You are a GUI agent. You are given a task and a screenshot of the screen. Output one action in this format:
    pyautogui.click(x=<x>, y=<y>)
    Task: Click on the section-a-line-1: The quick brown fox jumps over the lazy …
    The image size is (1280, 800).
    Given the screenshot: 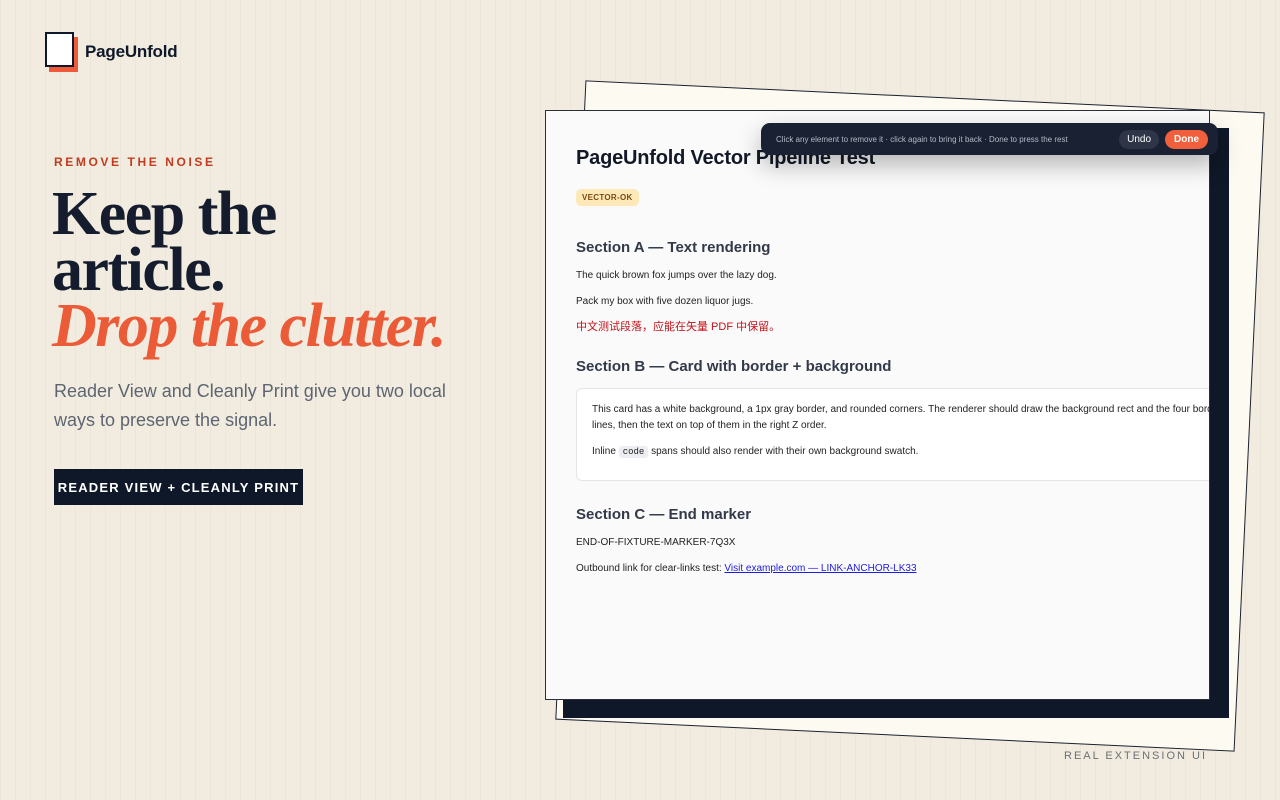 What is the action you would take?
    pyautogui.click(x=892, y=275)
    